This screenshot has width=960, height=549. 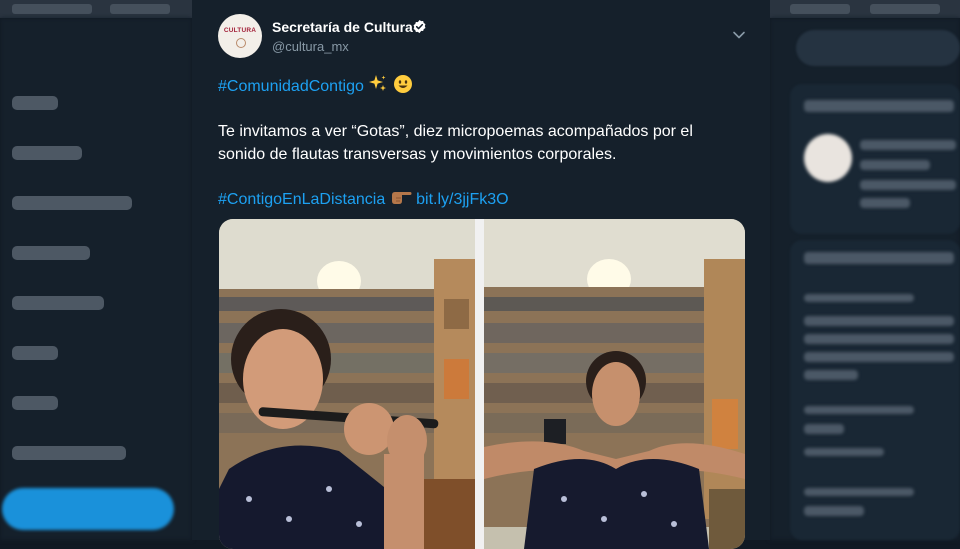 I want to click on tweet-line-hashtags: #ComunidadContigo, so click(x=488, y=86).